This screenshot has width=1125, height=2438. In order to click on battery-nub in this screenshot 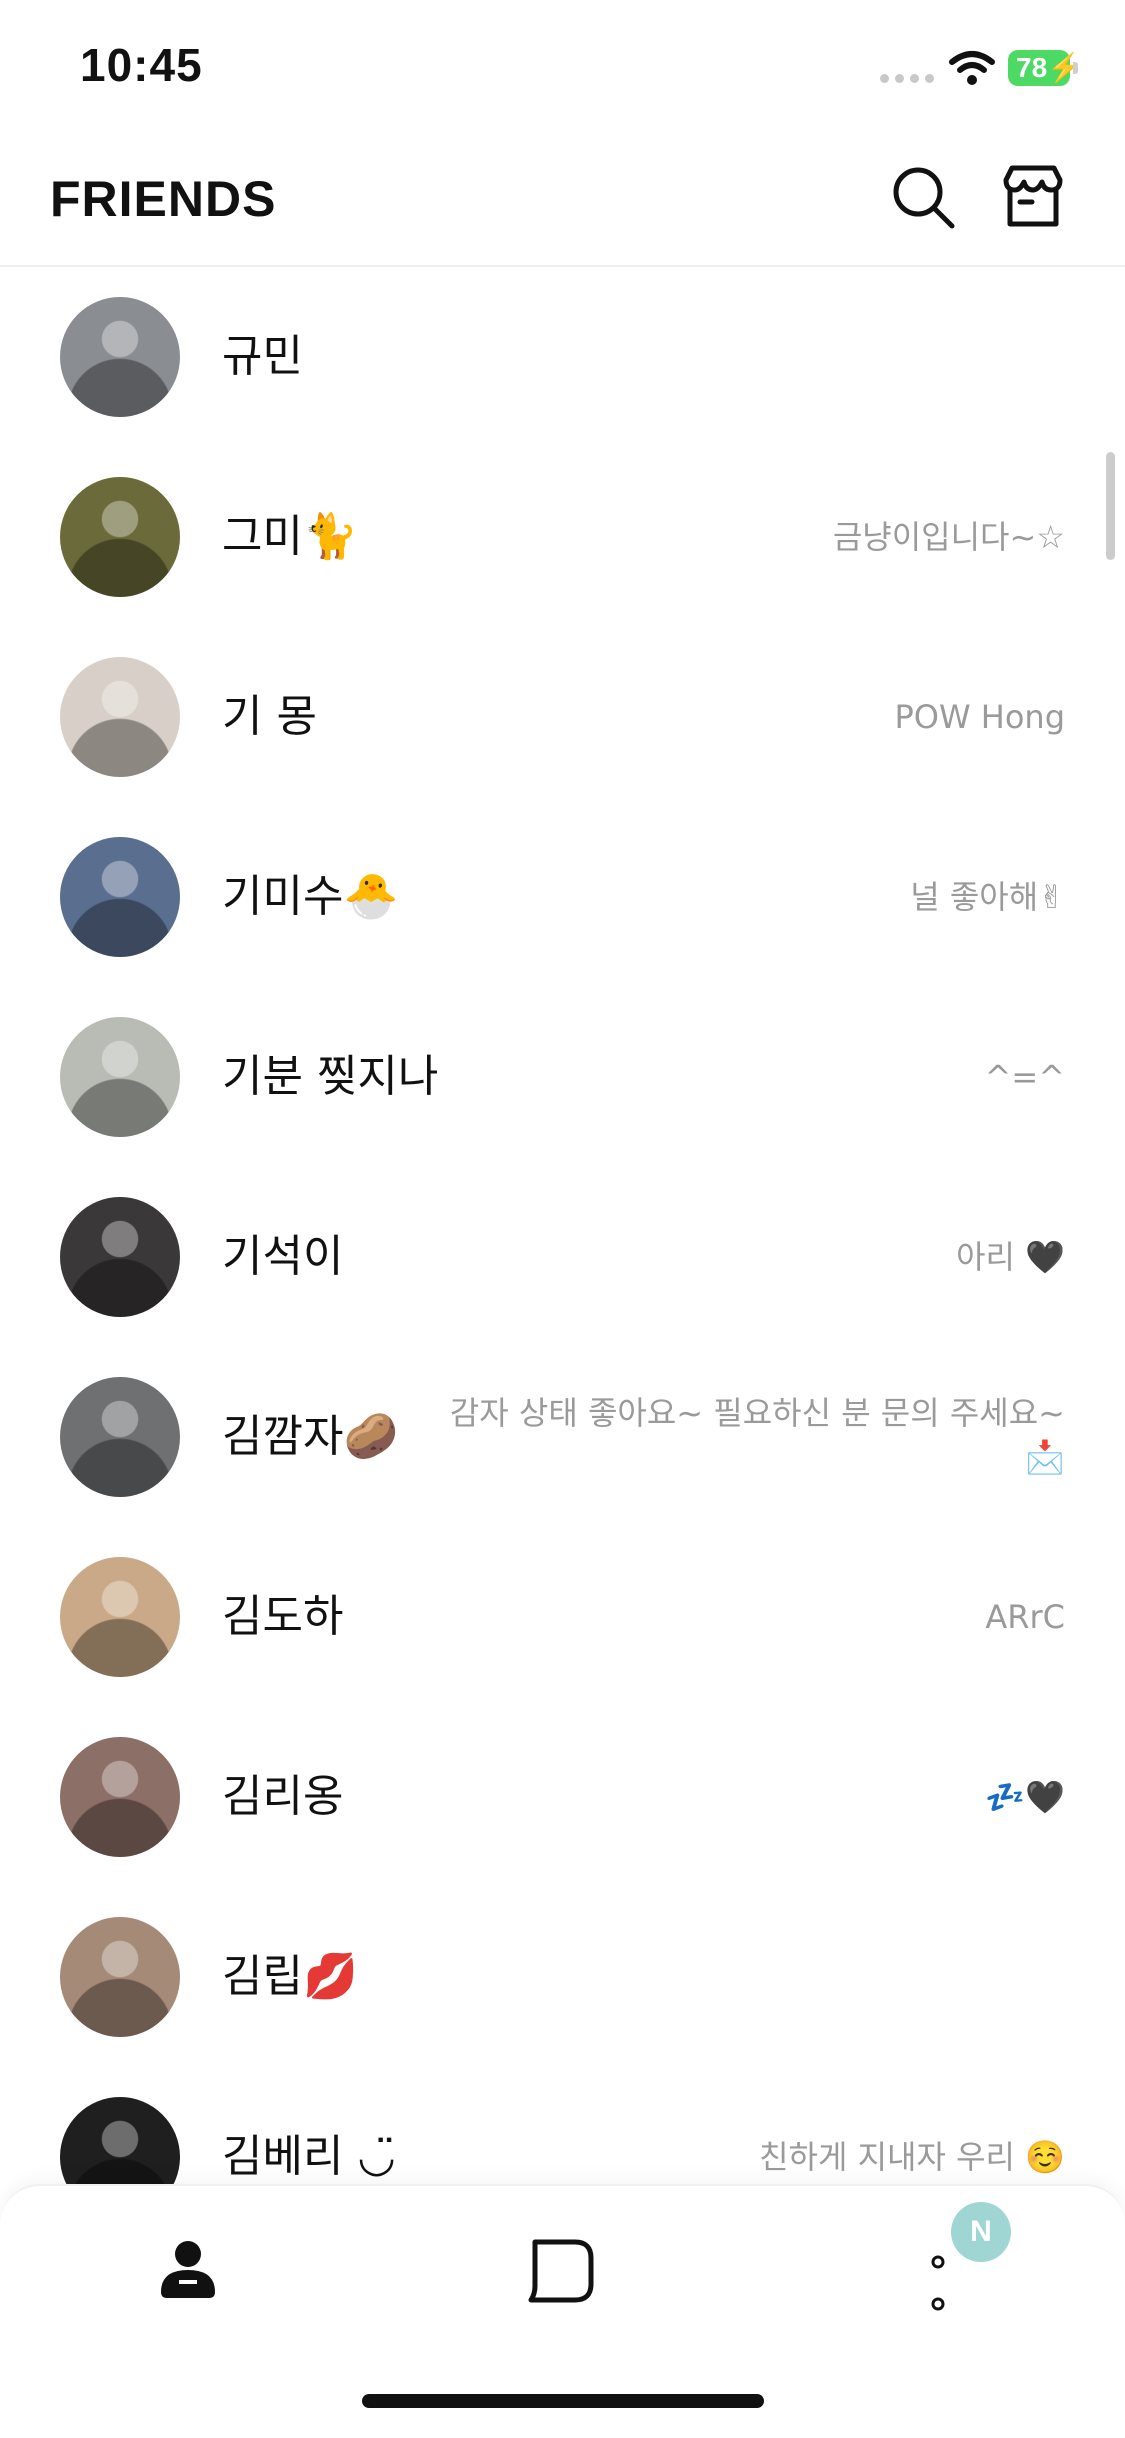, I will do `click(1075, 68)`.